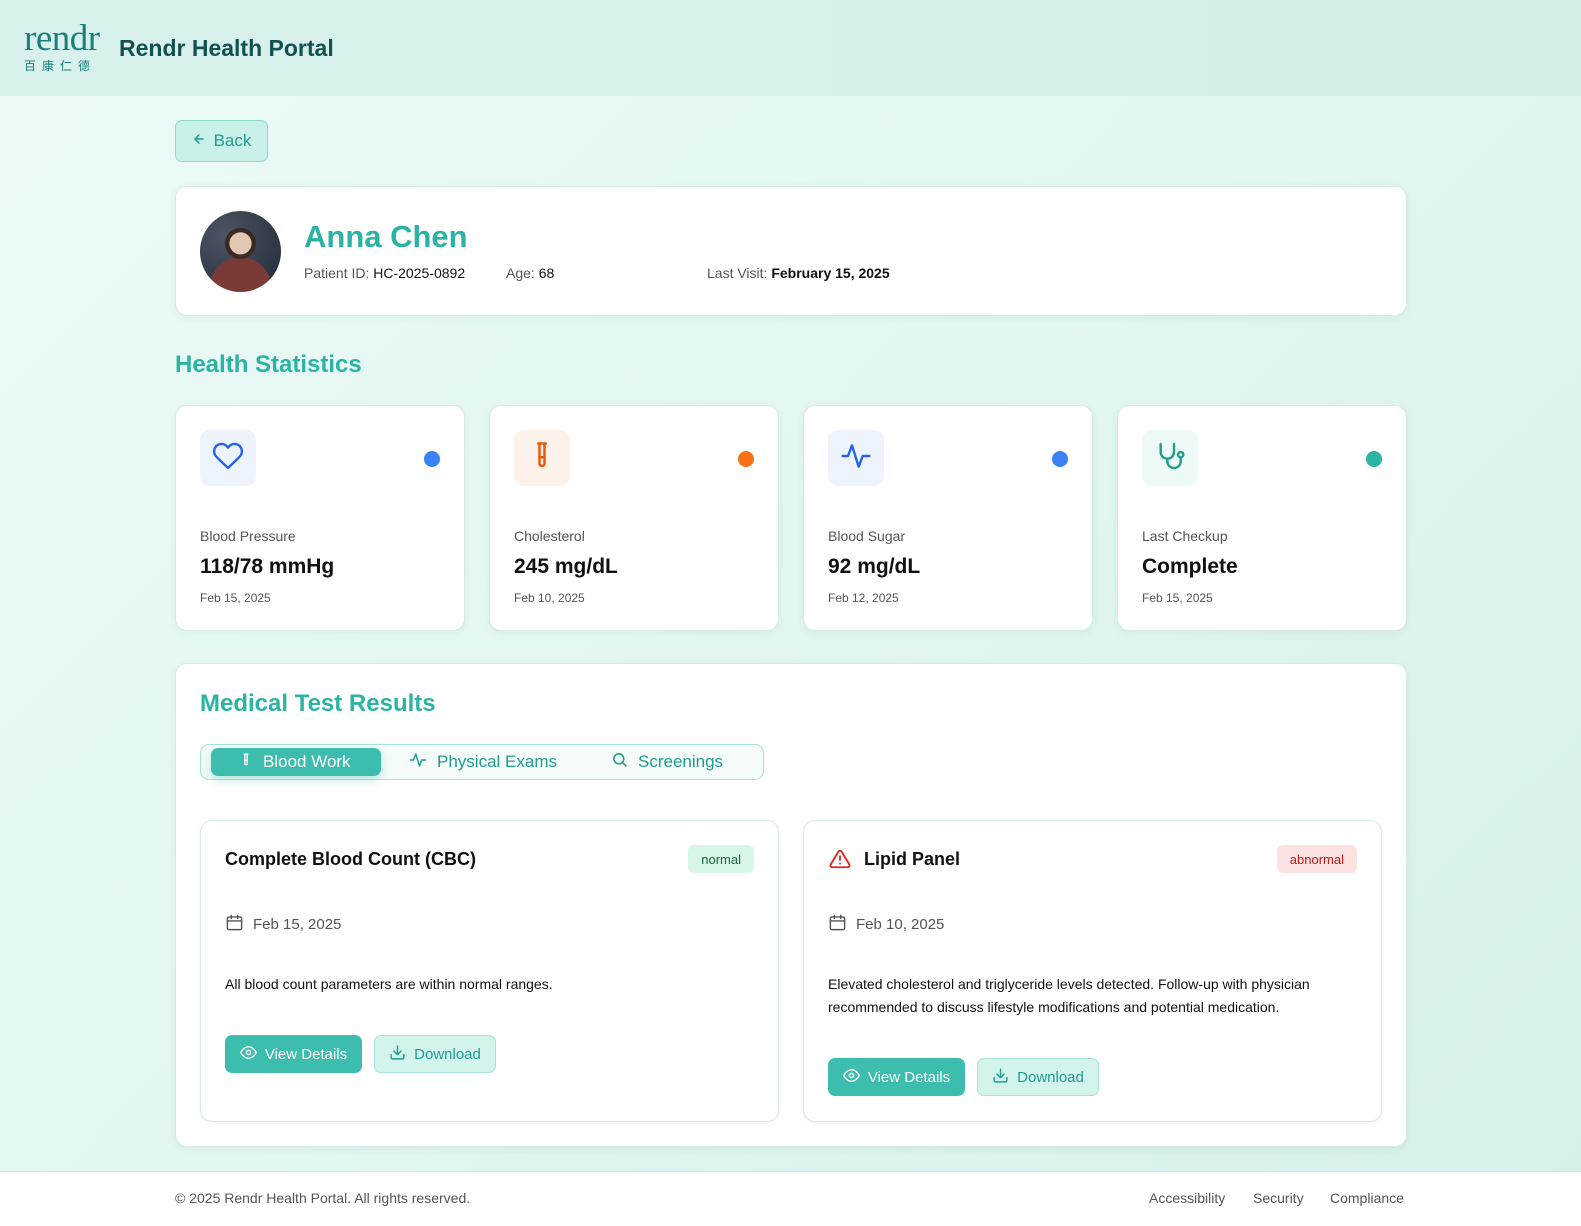 Image resolution: width=1581 pixels, height=1226 pixels. Describe the element at coordinates (1190, 566) in the screenshot. I see `stat-value: Complete` at that location.